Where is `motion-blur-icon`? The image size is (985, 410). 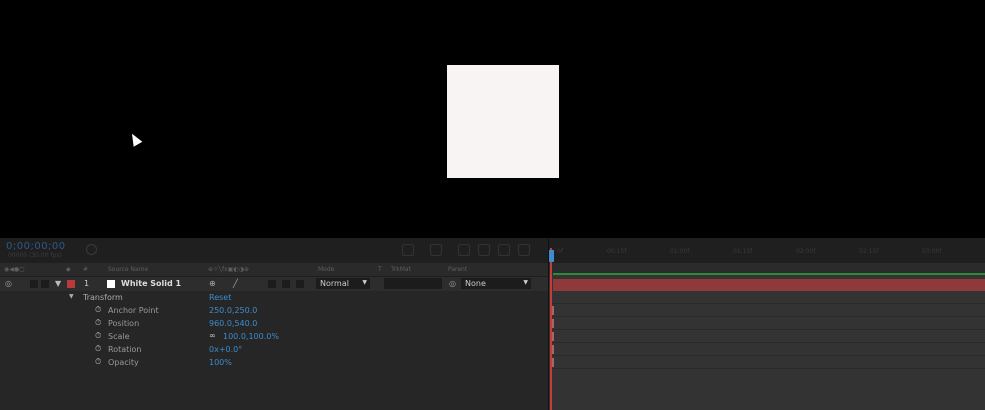
motion-blur-icon is located at coordinates (504, 250).